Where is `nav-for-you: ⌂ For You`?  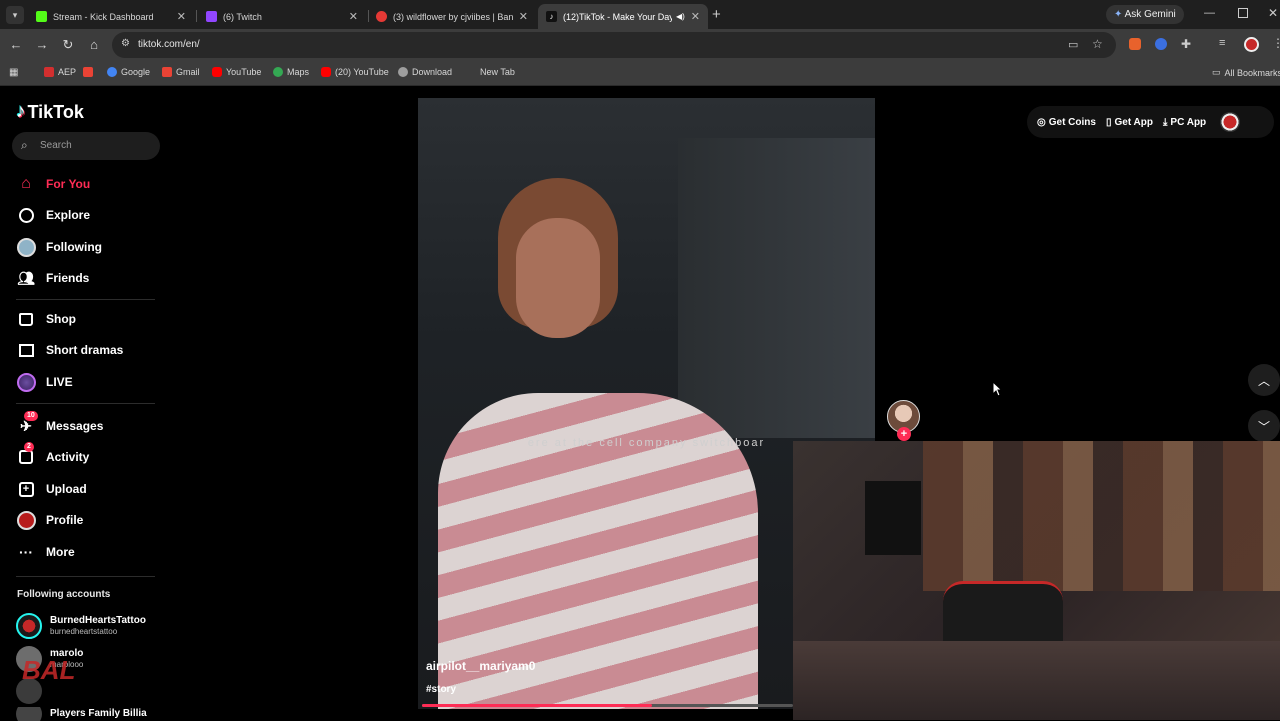
nav-for-you: ⌂ For You is located at coordinates (53, 184).